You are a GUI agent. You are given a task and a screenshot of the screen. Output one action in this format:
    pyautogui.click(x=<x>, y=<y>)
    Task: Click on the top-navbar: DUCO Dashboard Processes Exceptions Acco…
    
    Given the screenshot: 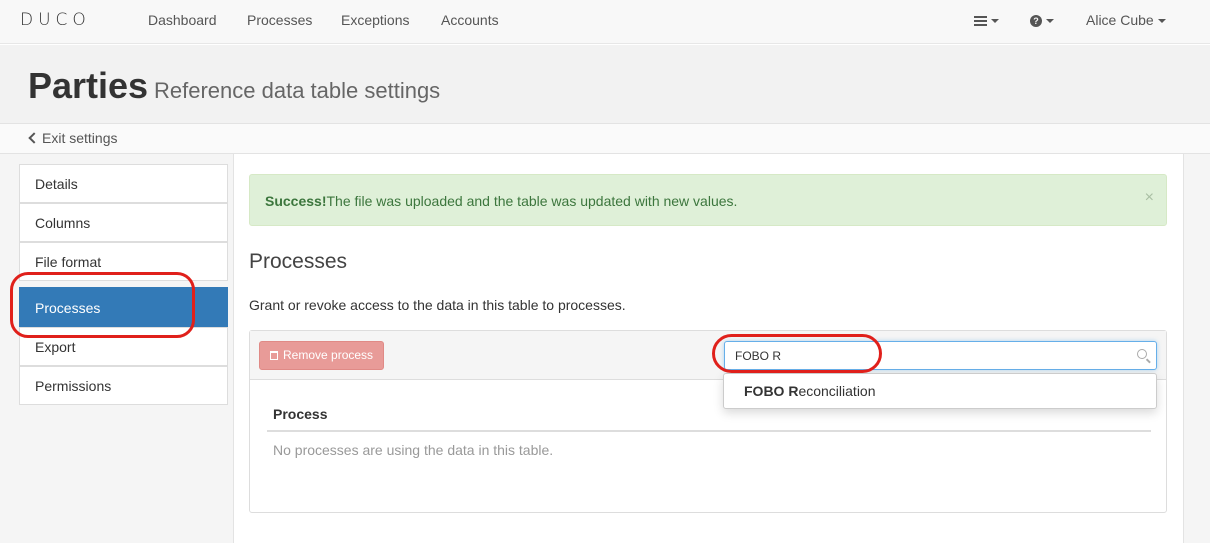 What is the action you would take?
    pyautogui.click(x=605, y=22)
    